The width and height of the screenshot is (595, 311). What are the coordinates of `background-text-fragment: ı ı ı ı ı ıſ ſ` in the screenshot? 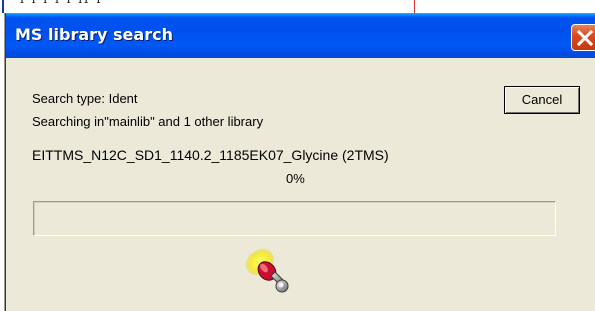 It's located at (75, 2).